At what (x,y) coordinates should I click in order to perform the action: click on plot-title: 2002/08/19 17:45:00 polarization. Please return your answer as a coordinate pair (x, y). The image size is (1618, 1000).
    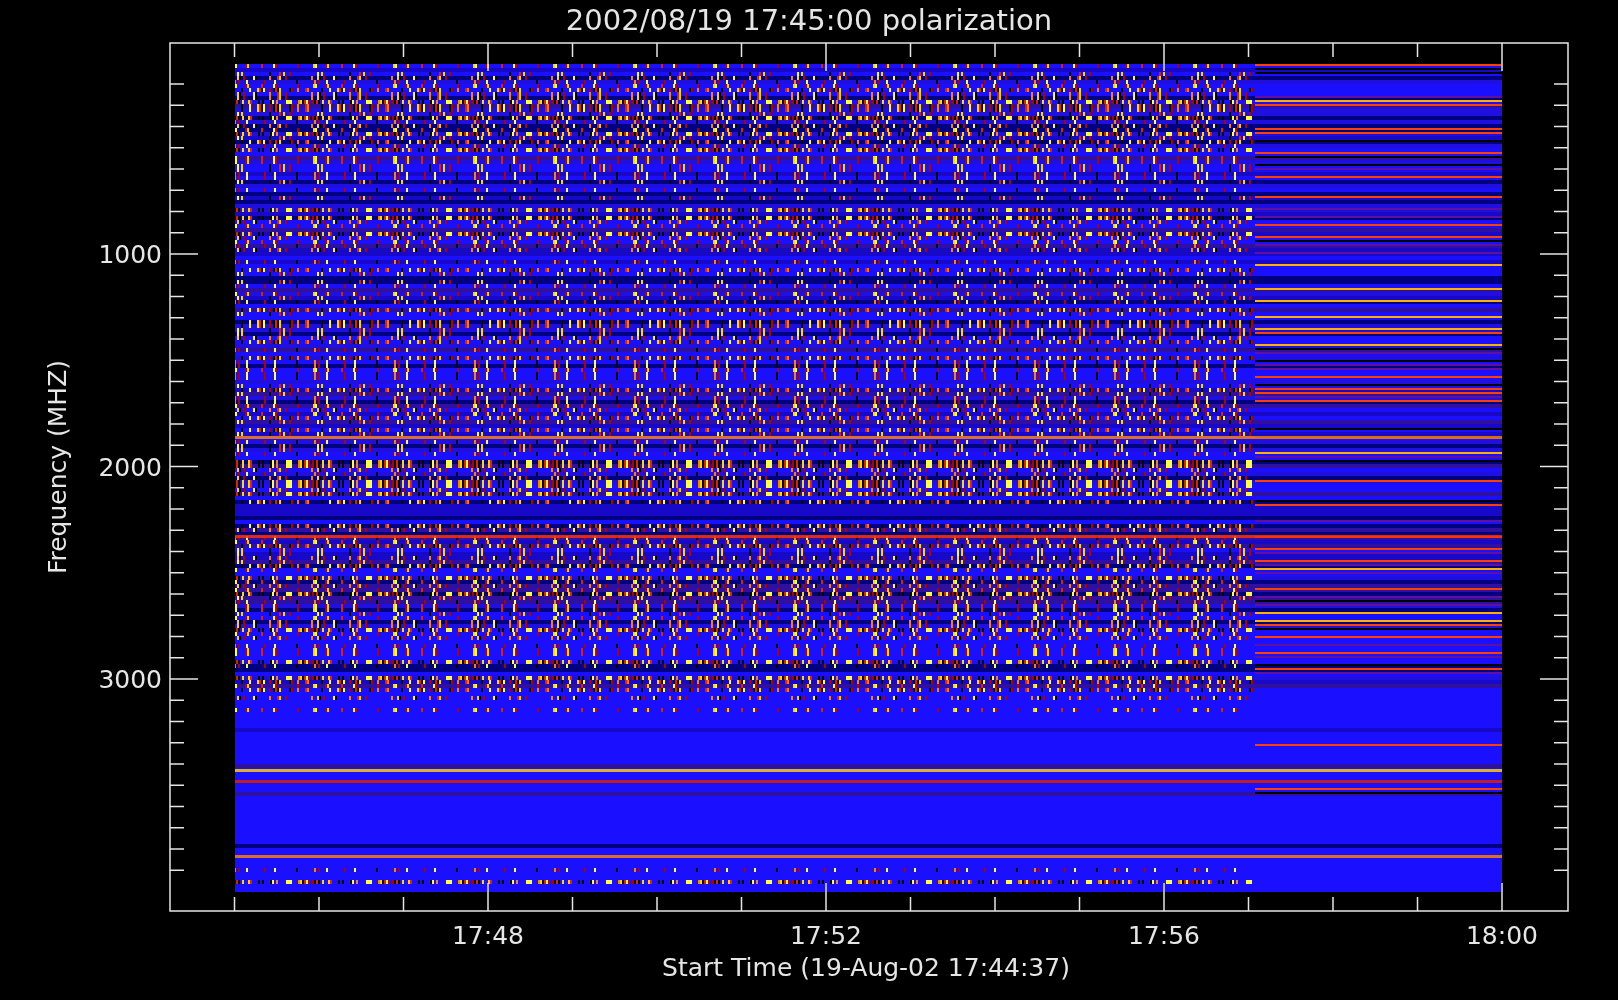
    Looking at the image, I should click on (809, 20).